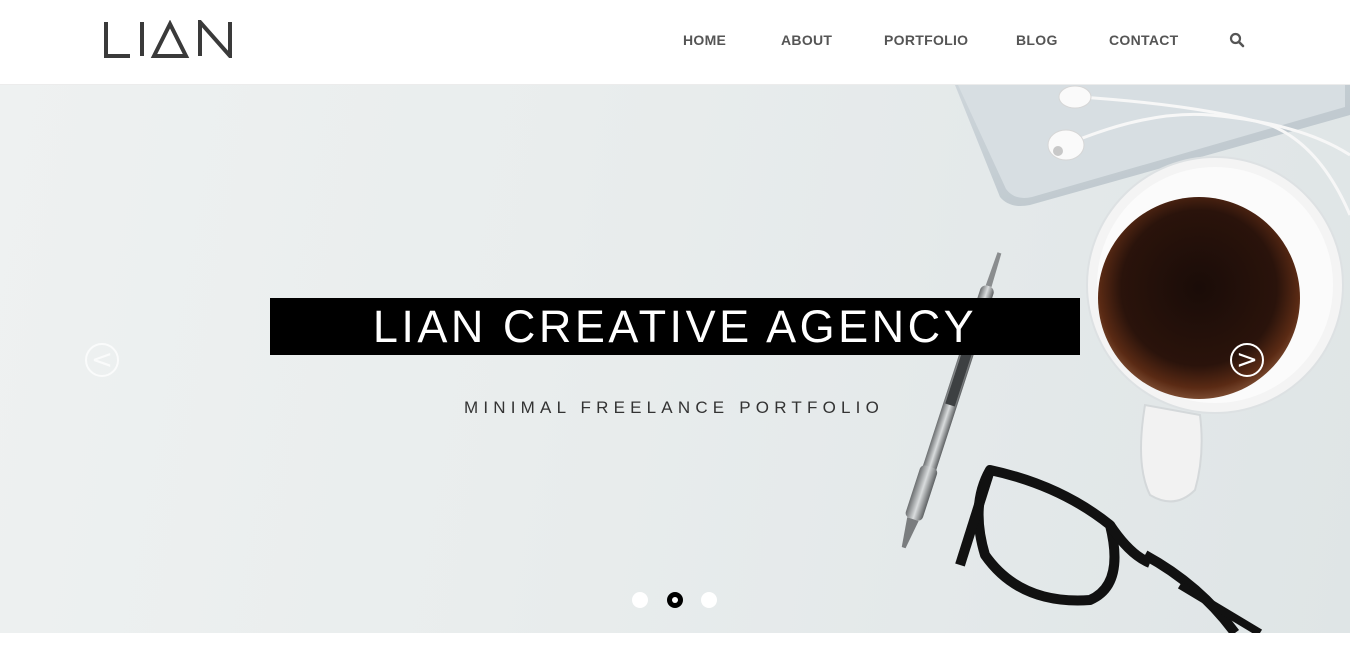  I want to click on hero-subtitle: MINIMAL FREELANCE PORTFOLIO, so click(675, 408).